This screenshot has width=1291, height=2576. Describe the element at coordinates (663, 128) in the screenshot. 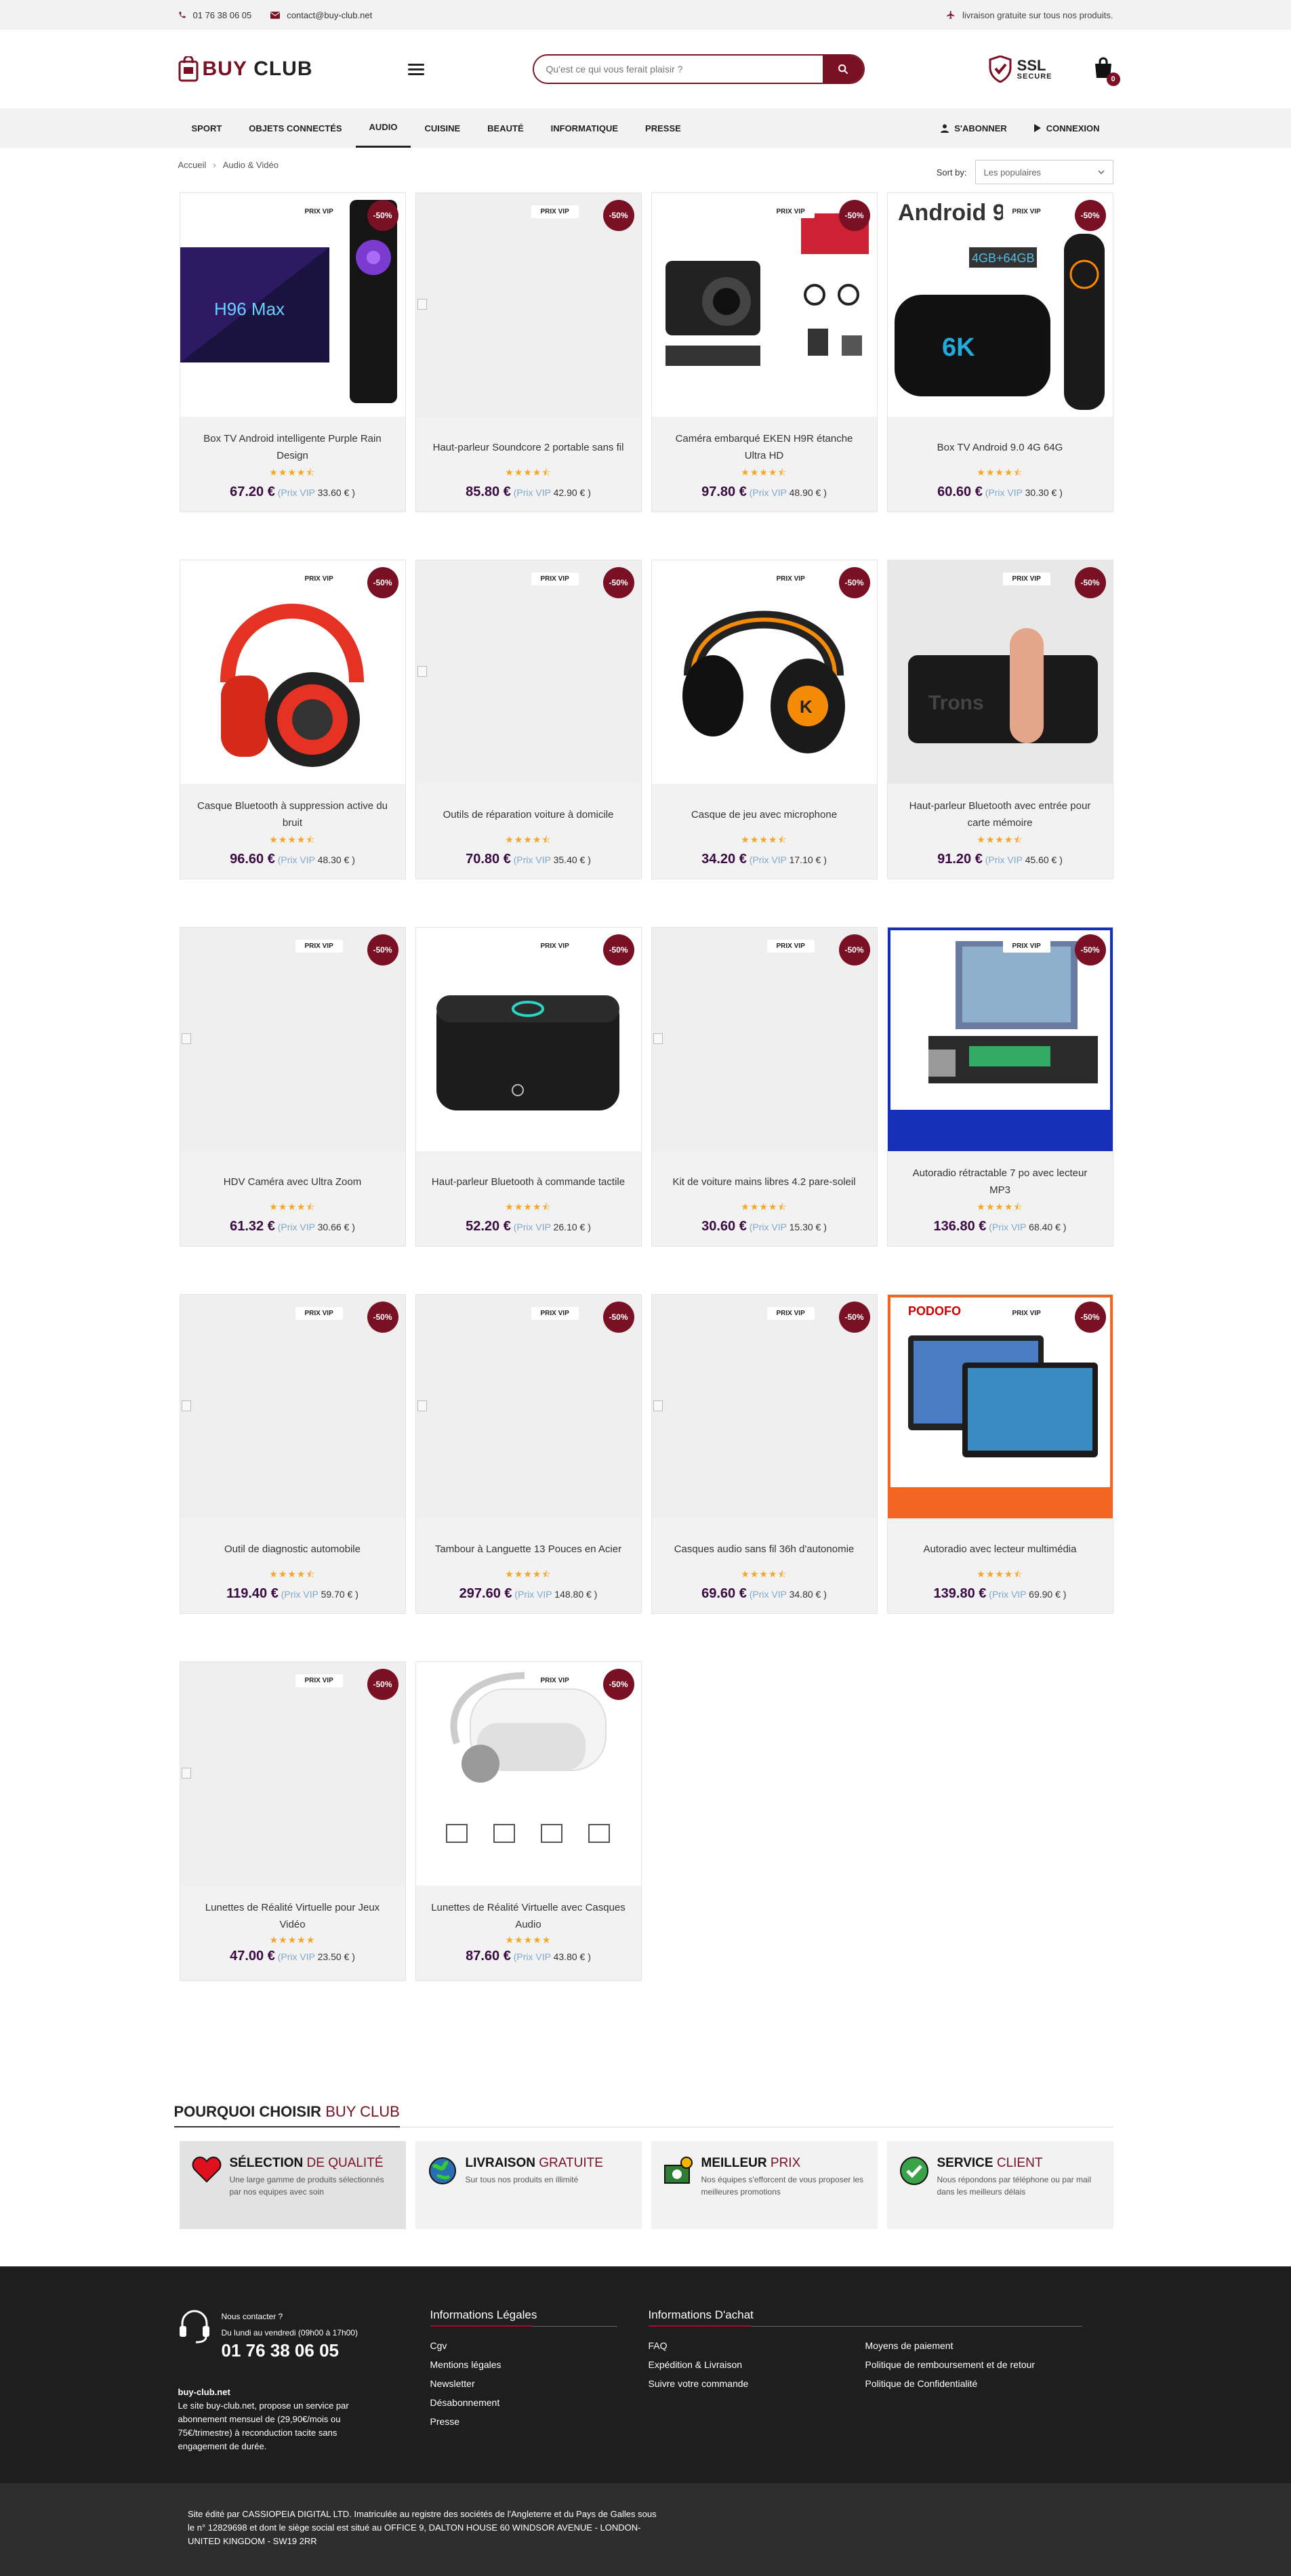

I see `nav-item-6: PRESSE` at that location.